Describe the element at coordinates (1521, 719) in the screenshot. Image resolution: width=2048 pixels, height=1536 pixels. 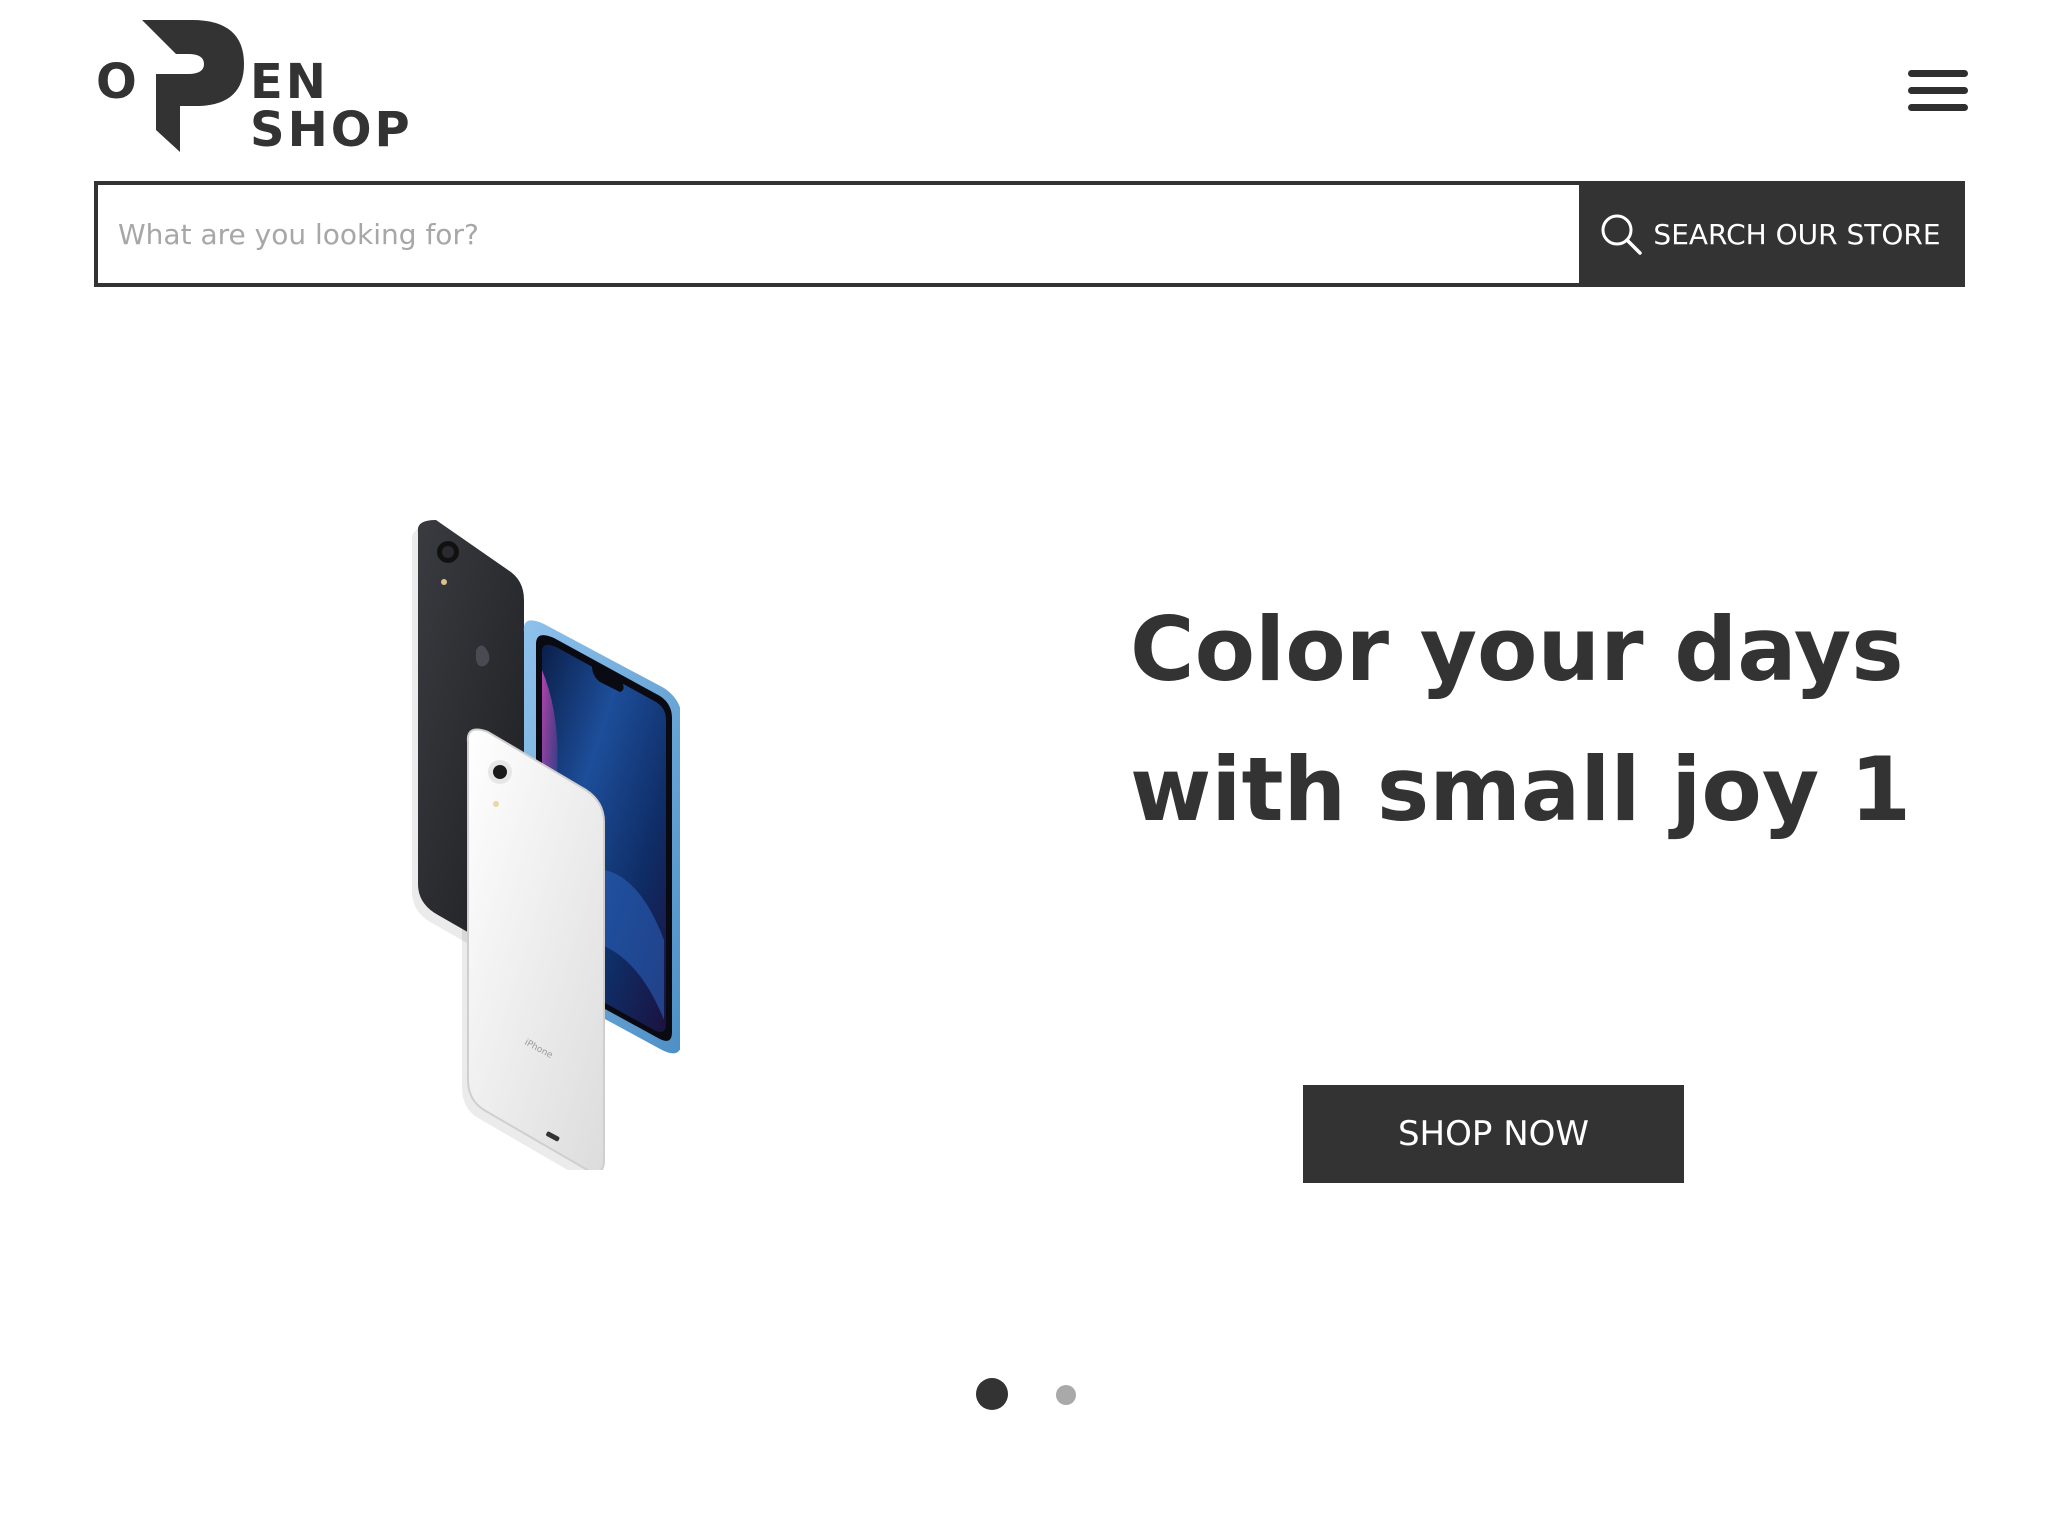
I see `hero-headline: Color your days with small joy 1` at that location.